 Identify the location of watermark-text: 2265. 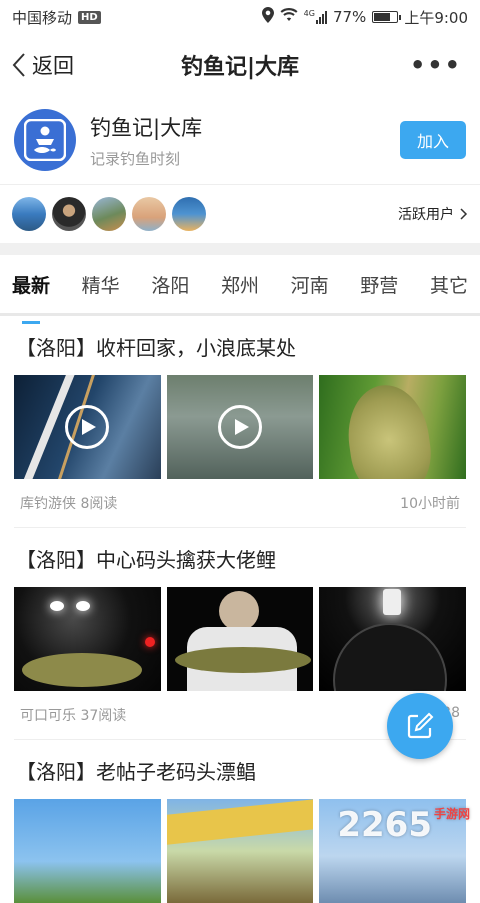
(384, 825).